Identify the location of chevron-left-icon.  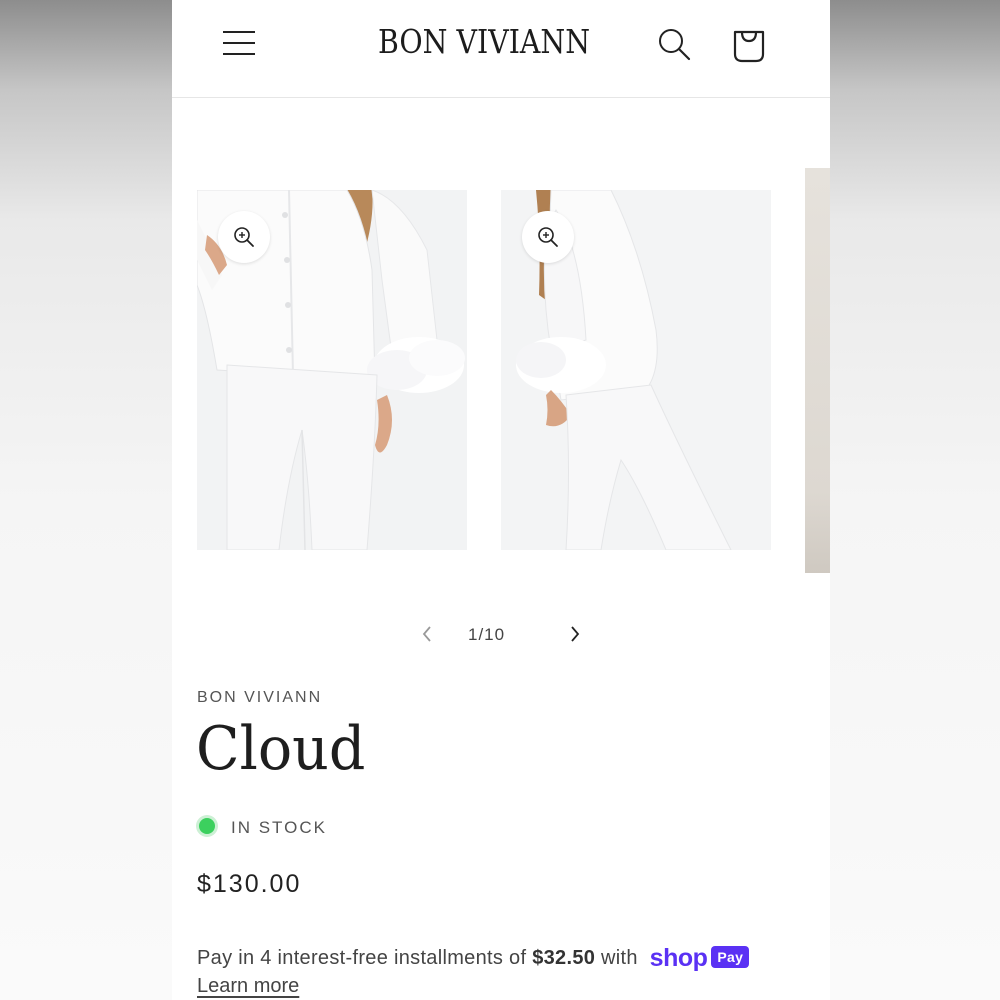
(426, 634).